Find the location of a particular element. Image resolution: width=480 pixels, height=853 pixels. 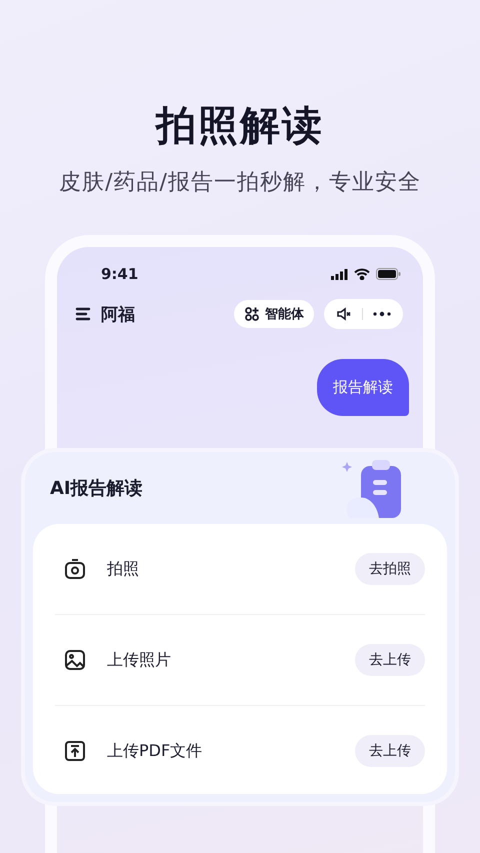

agents-icon is located at coordinates (252, 314).